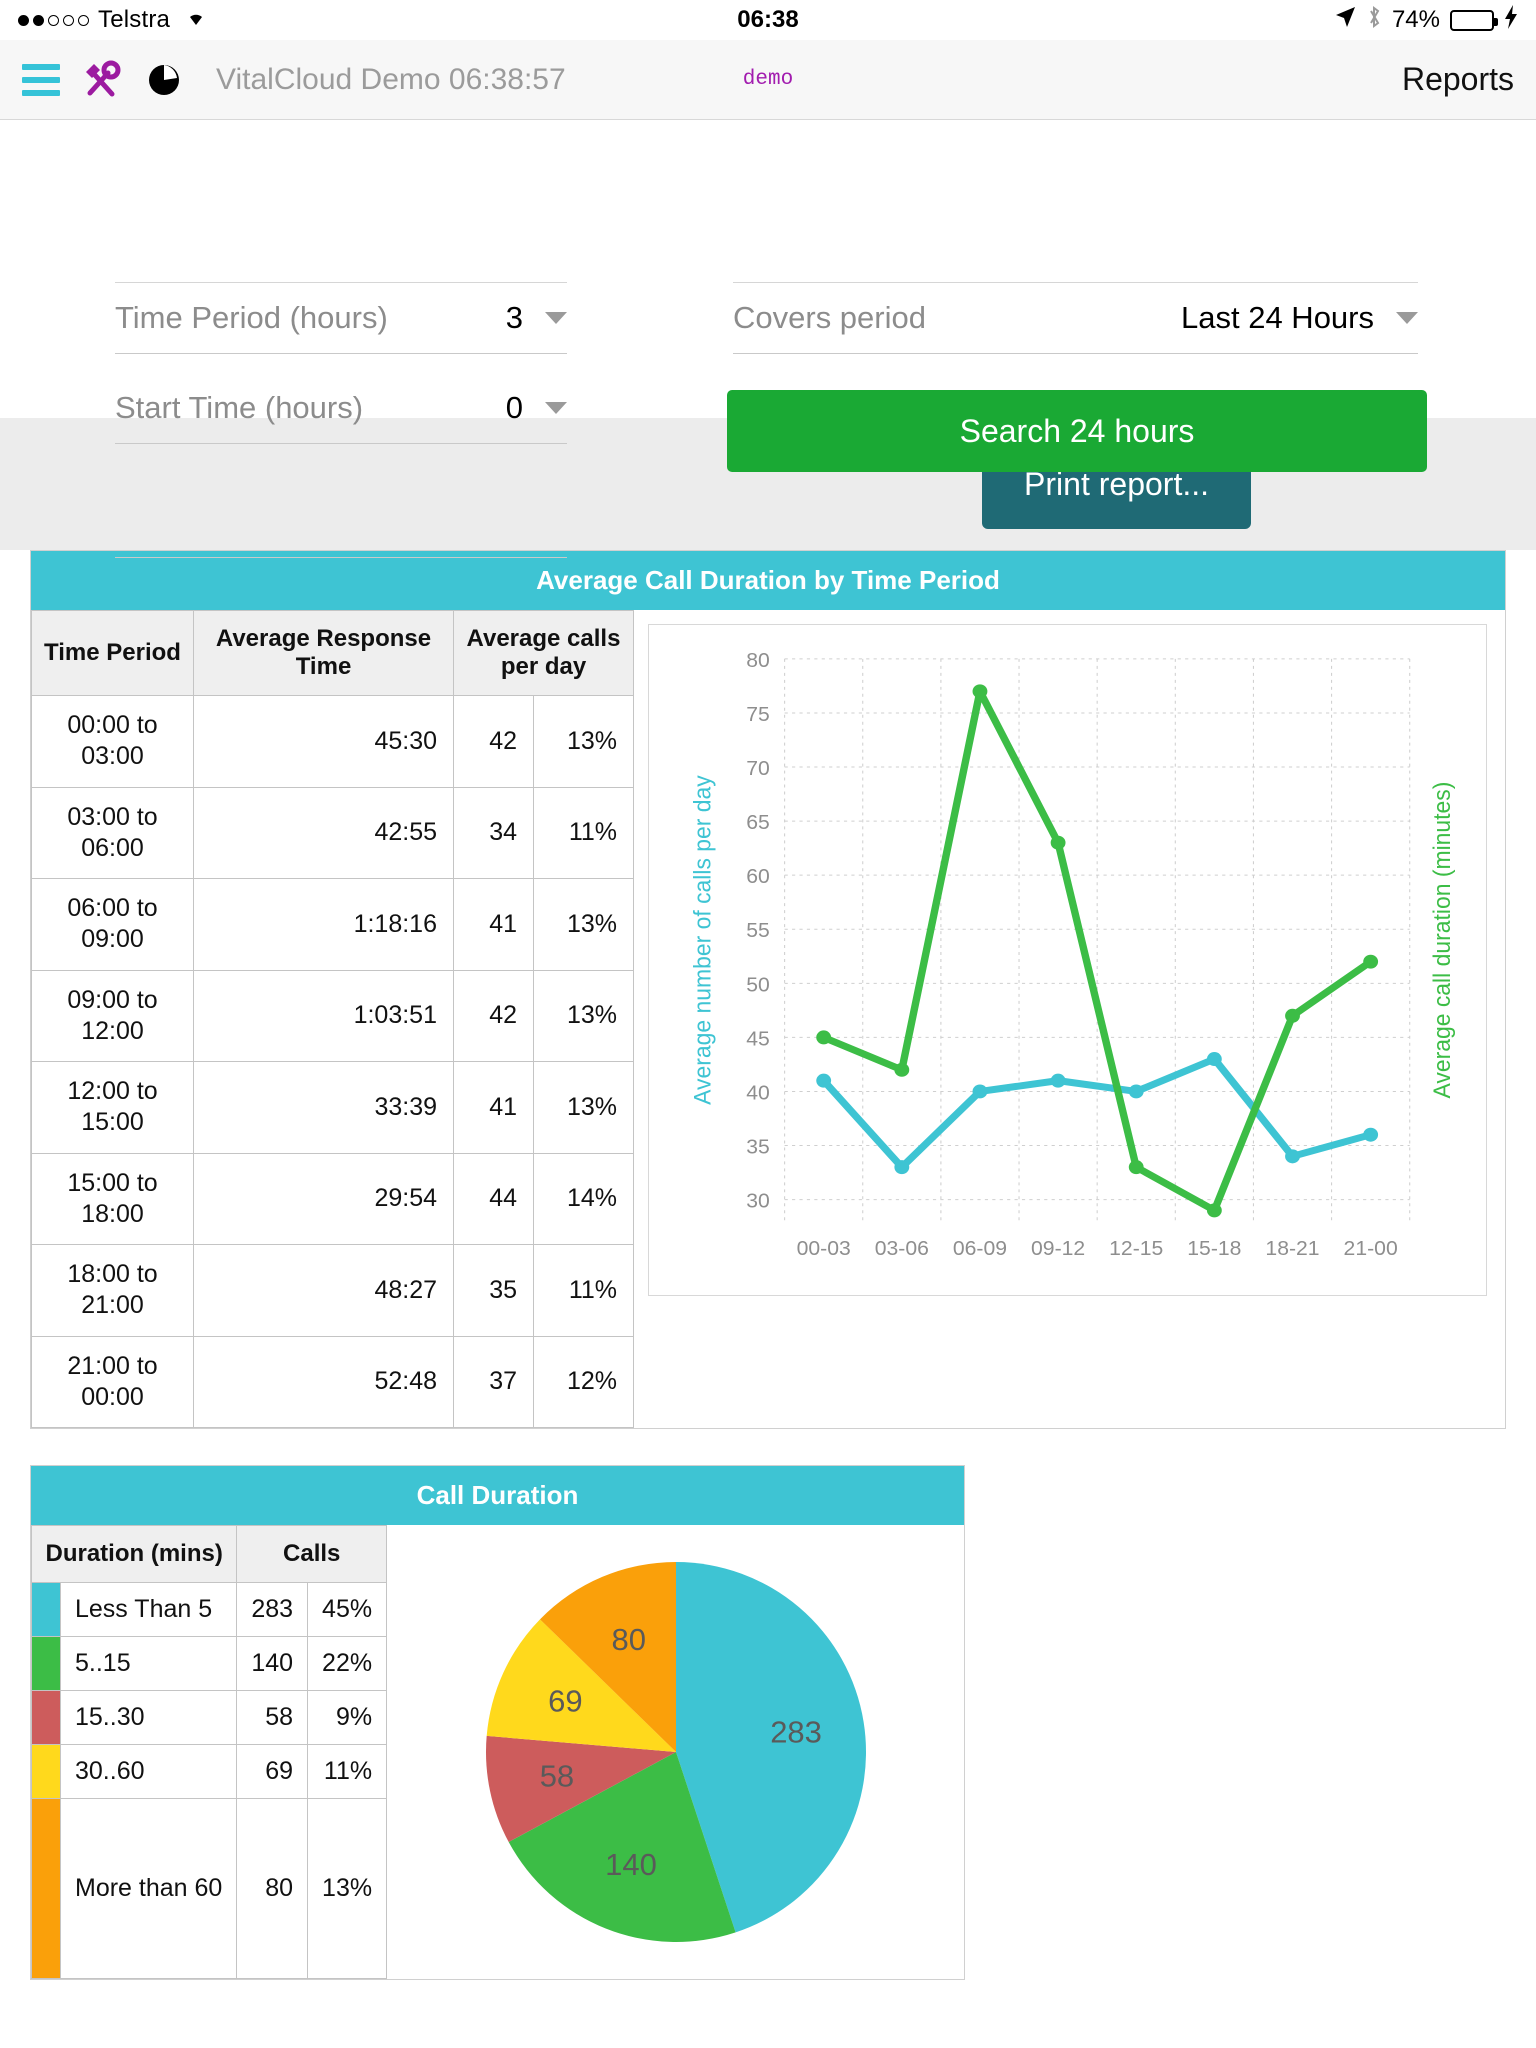  Describe the element at coordinates (758, 660) in the screenshot. I see `svg-text: 80` at that location.